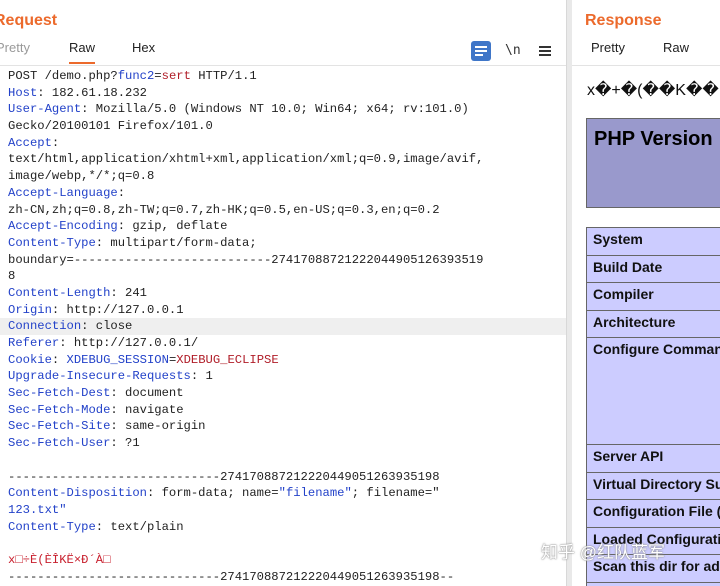 The image size is (720, 586). Describe the element at coordinates (12, 276) in the screenshot. I see `line-text: 8` at that location.